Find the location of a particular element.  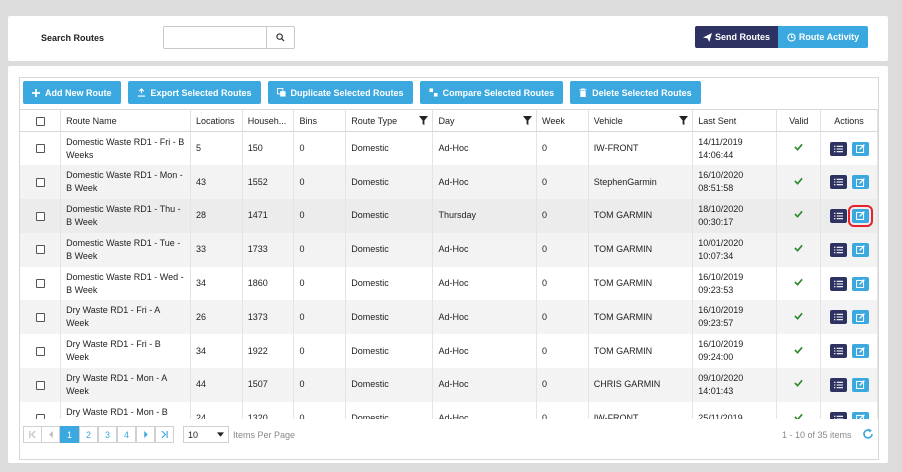

column-header-locations: Locations is located at coordinates (216, 120).